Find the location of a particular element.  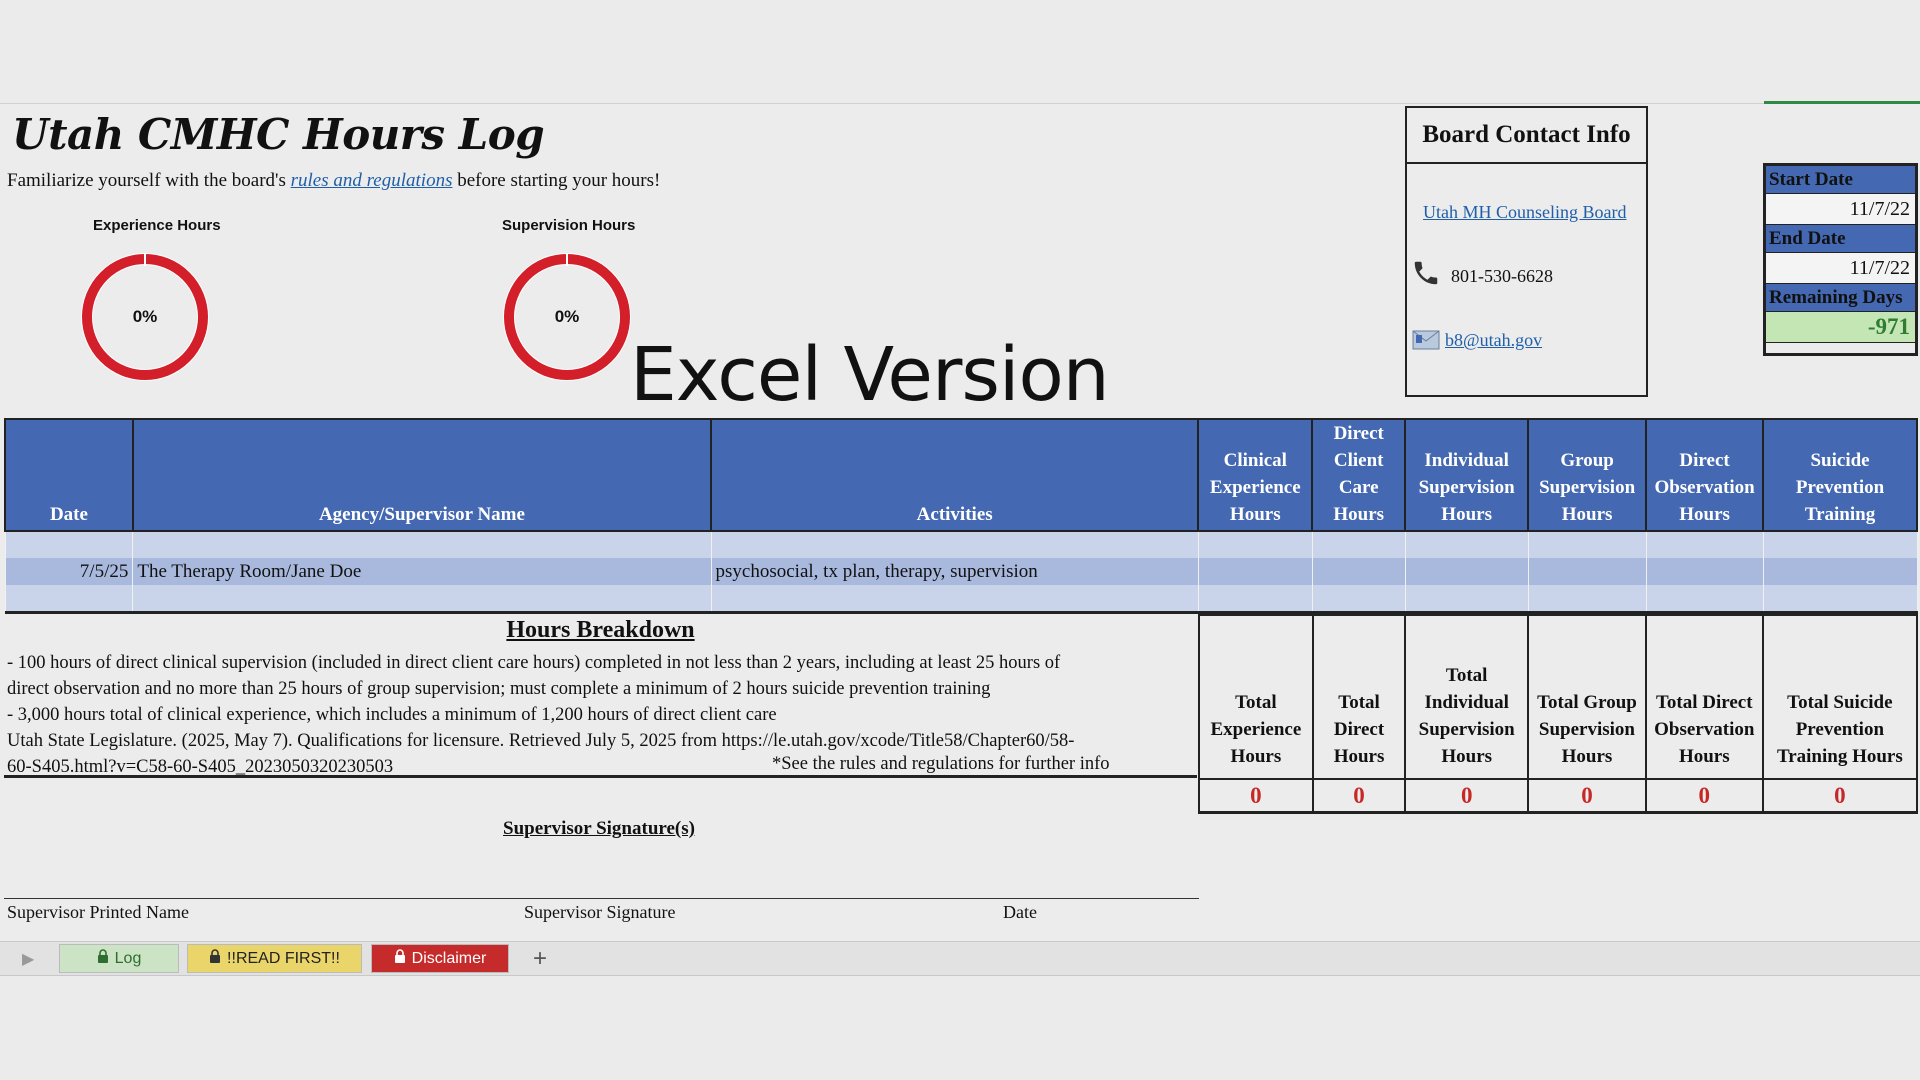

total-individual-supervision-label: Total Individual Supervision Hours is located at coordinates (1467, 697).